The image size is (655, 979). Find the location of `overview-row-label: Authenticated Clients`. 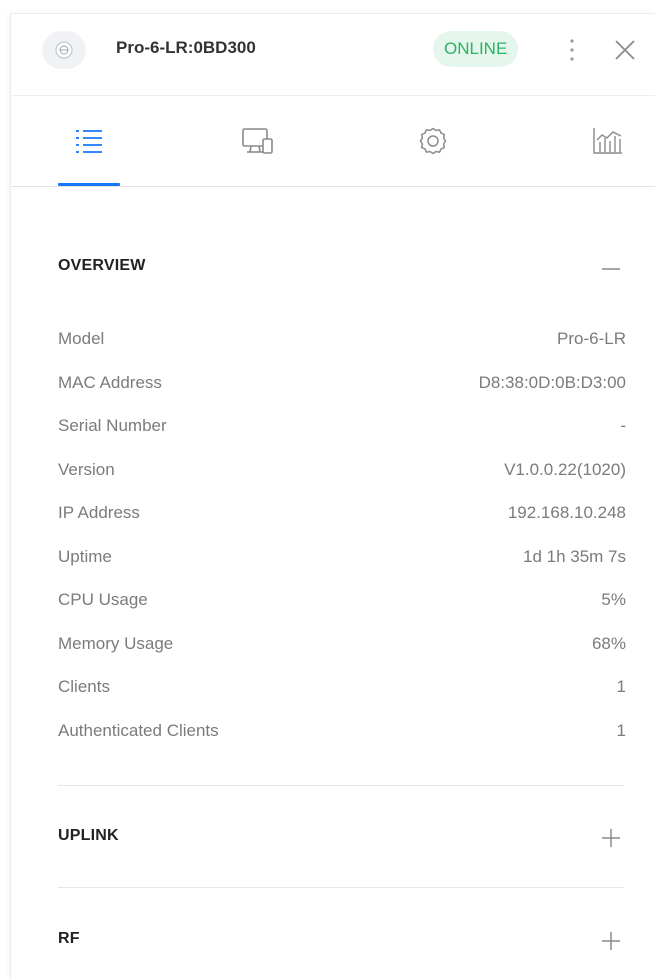

overview-row-label: Authenticated Clients is located at coordinates (138, 730).